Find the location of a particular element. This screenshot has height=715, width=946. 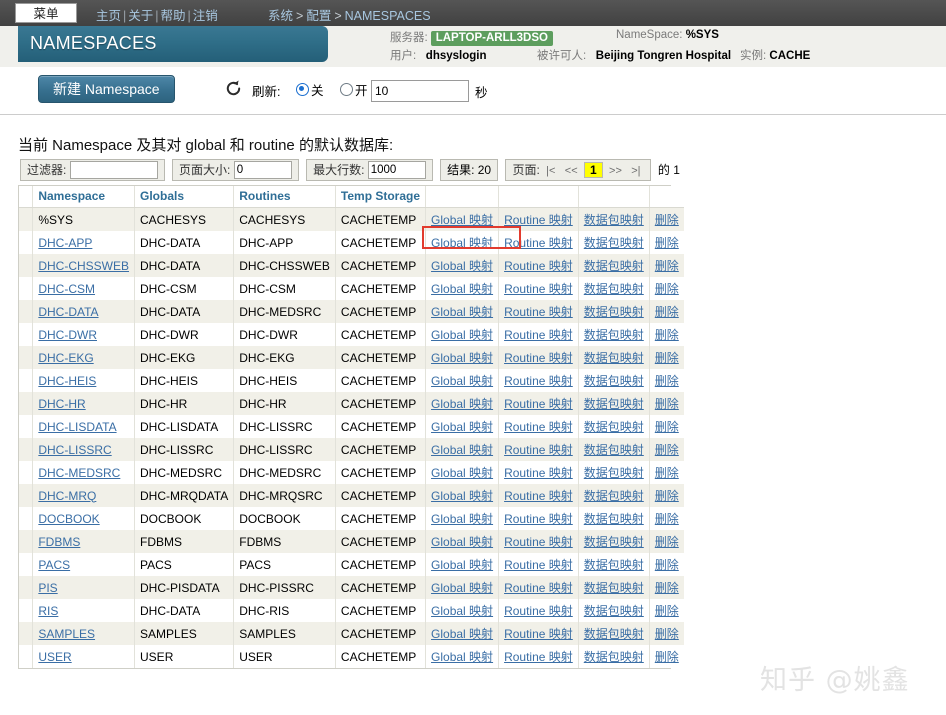

nav-link-logout: 注销 is located at coordinates (205, 16).